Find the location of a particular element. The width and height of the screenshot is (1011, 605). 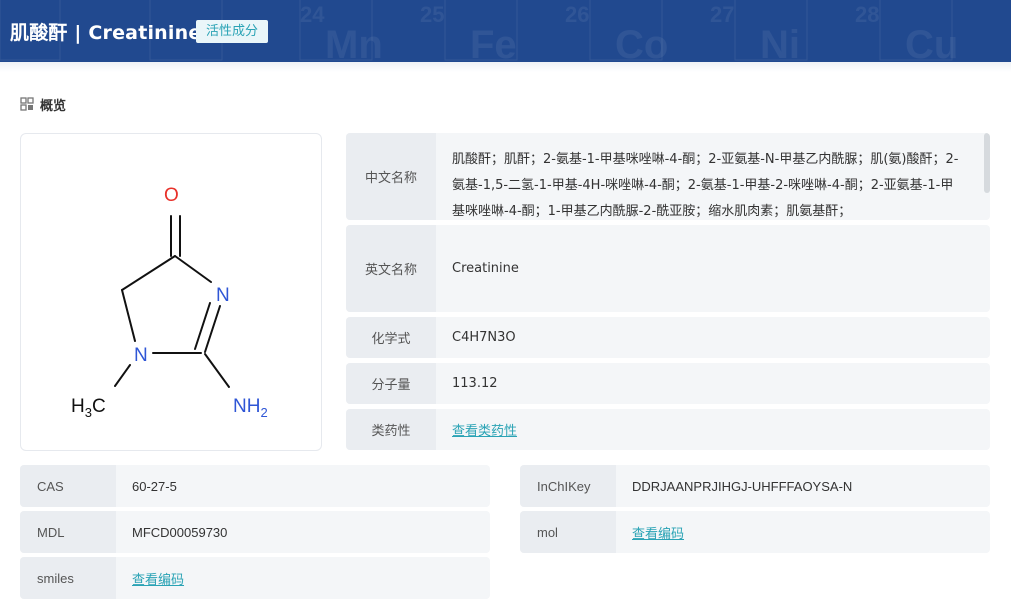

nitrogen-atom-label-methyl: N is located at coordinates (141, 355).